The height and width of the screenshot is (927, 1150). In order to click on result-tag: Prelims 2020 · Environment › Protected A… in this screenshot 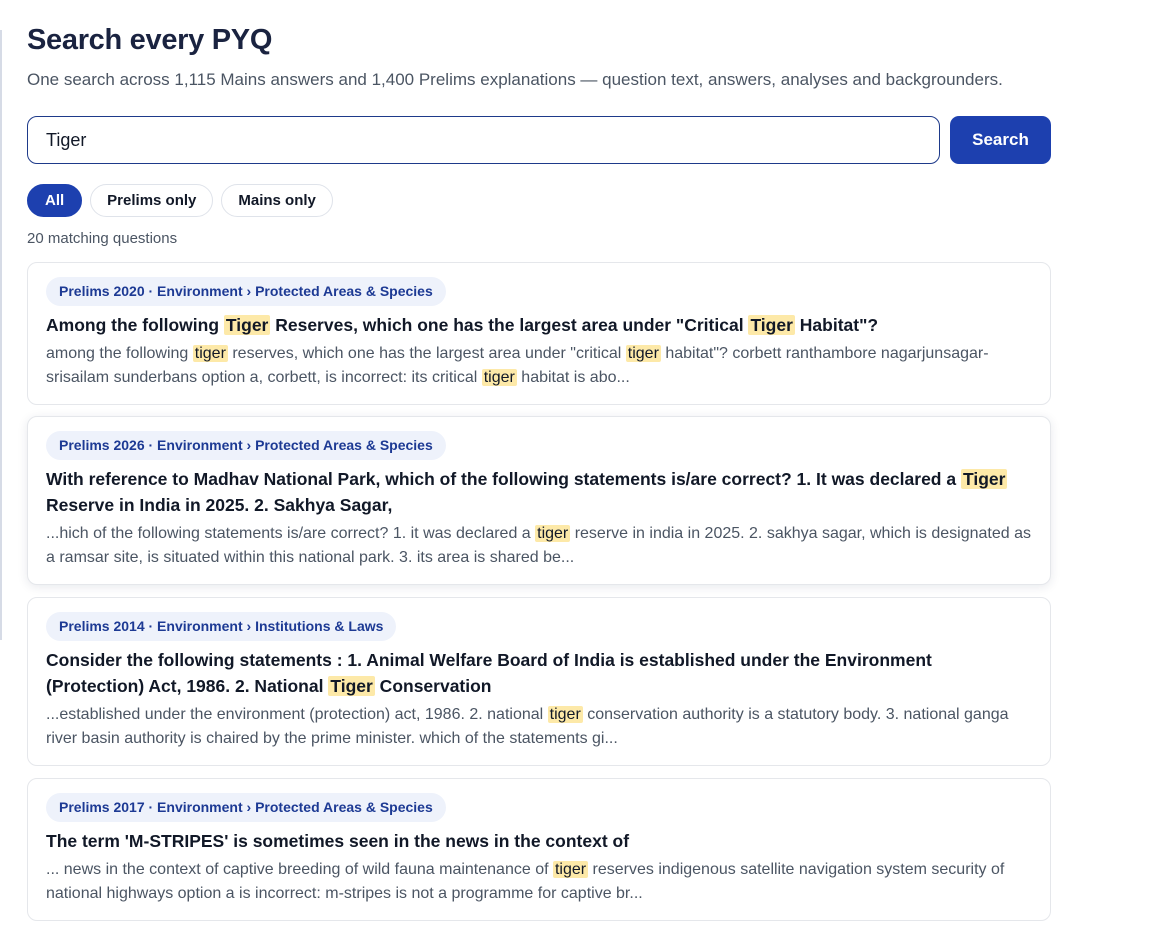, I will do `click(246, 291)`.